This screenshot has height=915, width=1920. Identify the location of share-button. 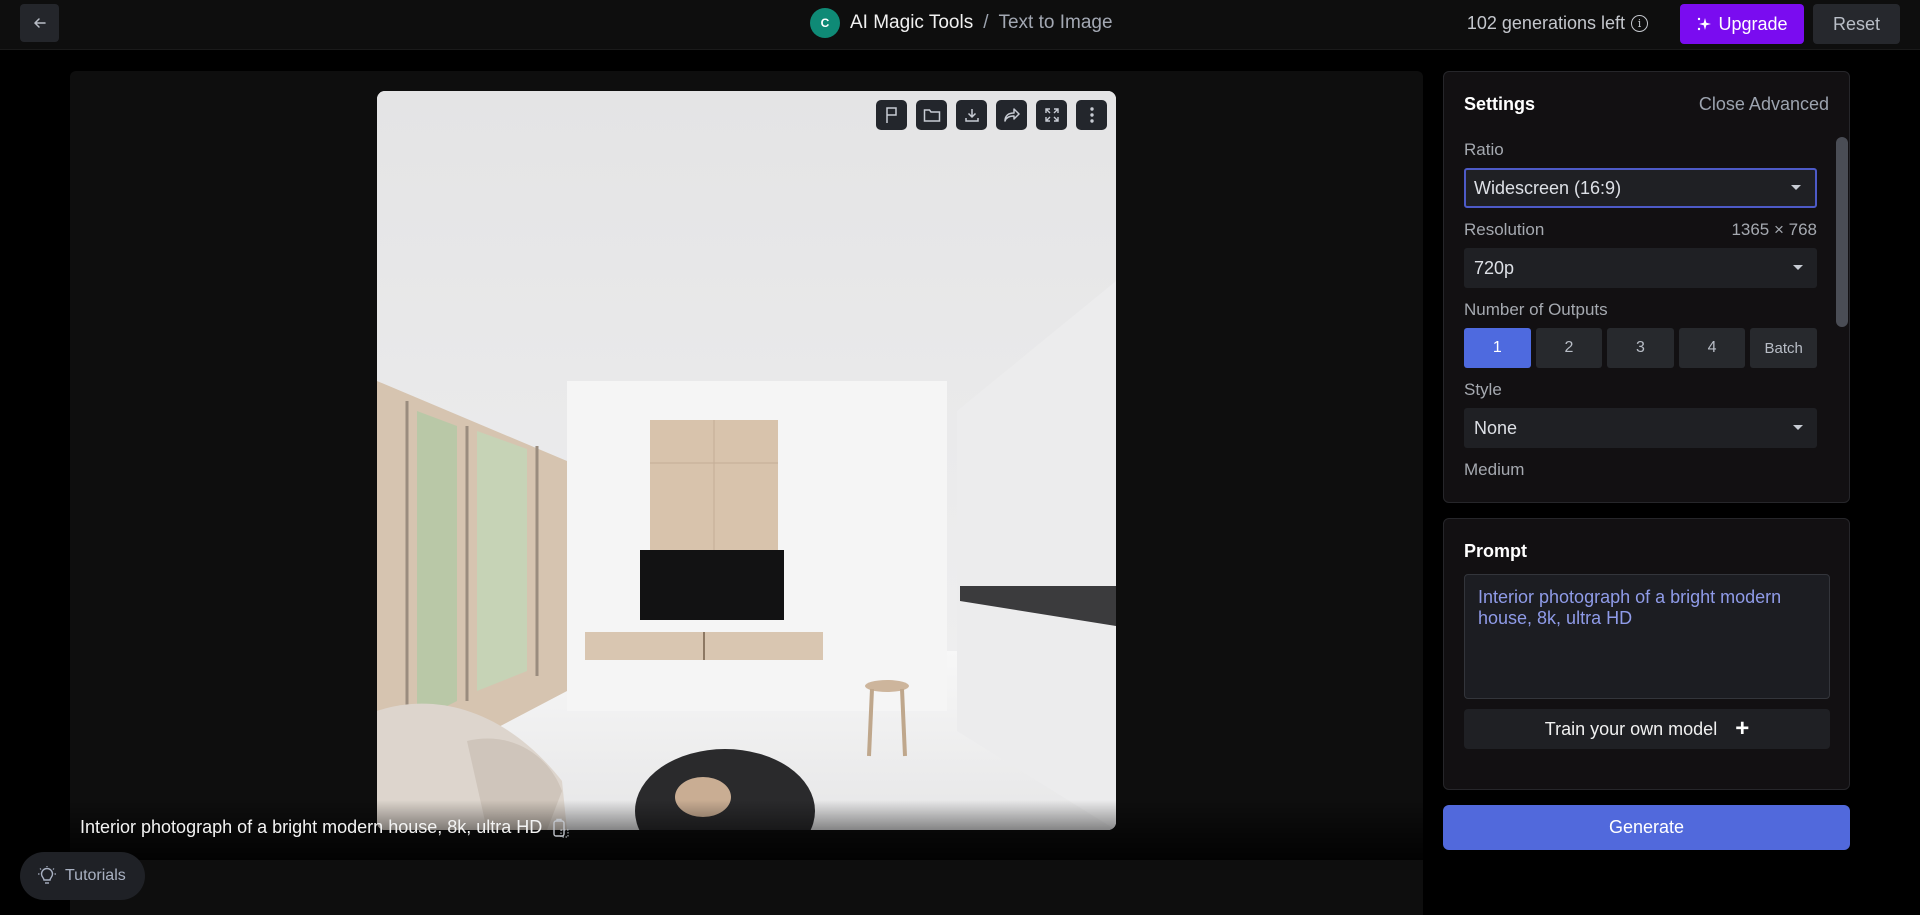
(1011, 115).